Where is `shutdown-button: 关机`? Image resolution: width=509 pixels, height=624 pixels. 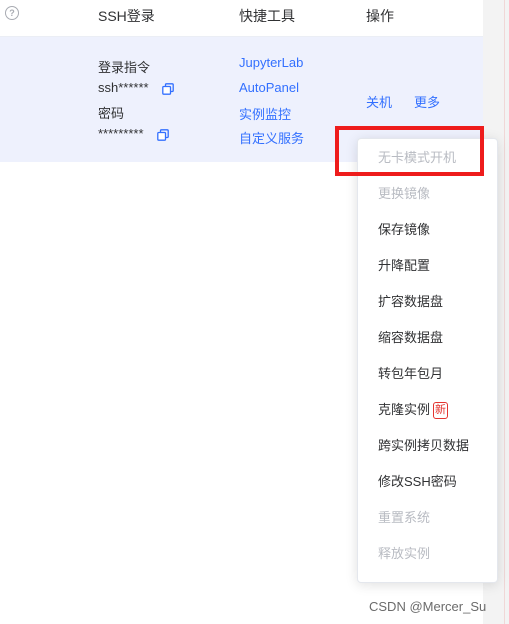 shutdown-button: 关机 is located at coordinates (379, 101).